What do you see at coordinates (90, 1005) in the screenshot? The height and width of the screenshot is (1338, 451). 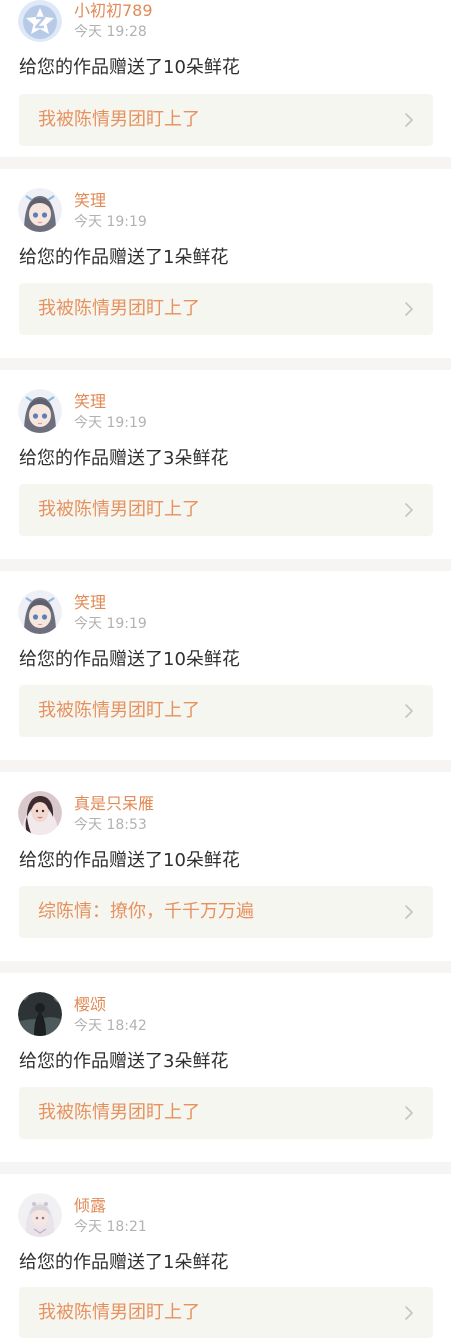 I see `username: 樱颂` at bounding box center [90, 1005].